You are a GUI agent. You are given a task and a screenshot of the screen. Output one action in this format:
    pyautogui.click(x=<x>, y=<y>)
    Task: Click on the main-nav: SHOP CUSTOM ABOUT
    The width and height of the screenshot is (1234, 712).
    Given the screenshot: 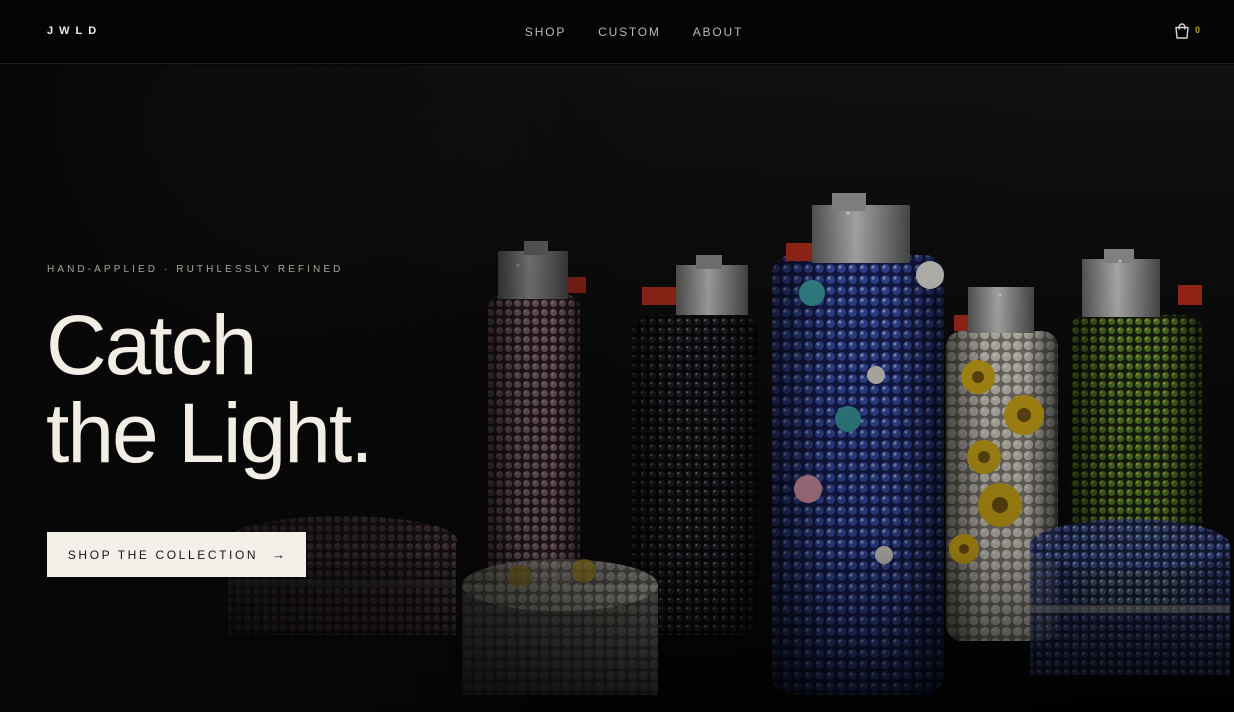 What is the action you would take?
    pyautogui.click(x=617, y=32)
    